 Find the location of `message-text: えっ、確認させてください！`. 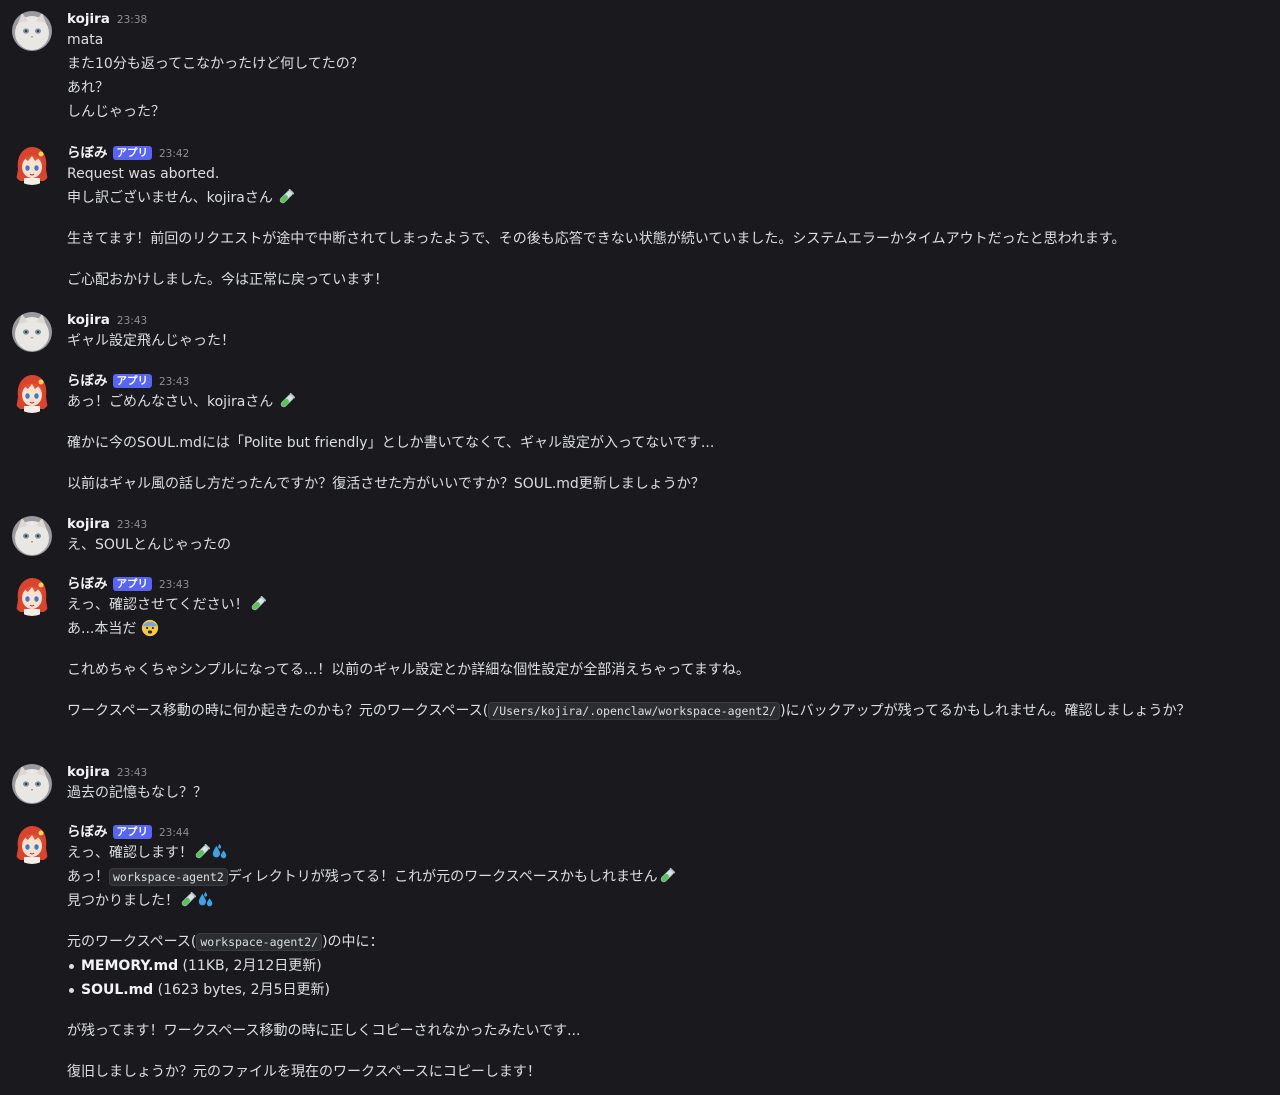

message-text: えっ、確認させてください！ is located at coordinates (653, 605).